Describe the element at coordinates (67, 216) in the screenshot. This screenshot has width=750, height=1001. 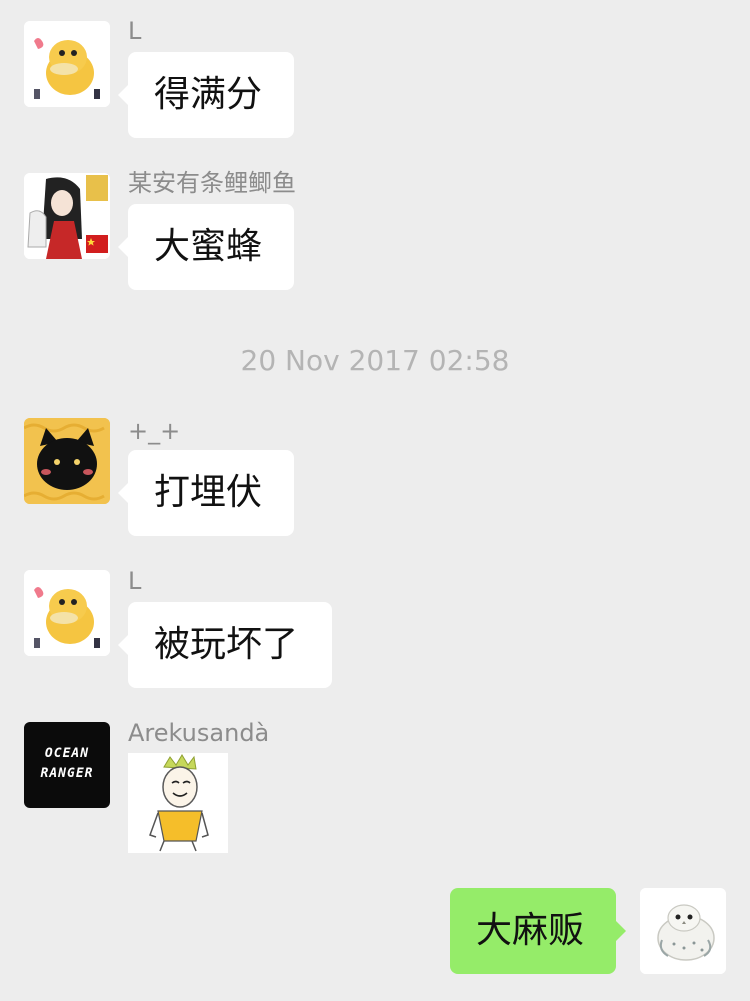
I see `avatar-girl-flag-icon` at that location.